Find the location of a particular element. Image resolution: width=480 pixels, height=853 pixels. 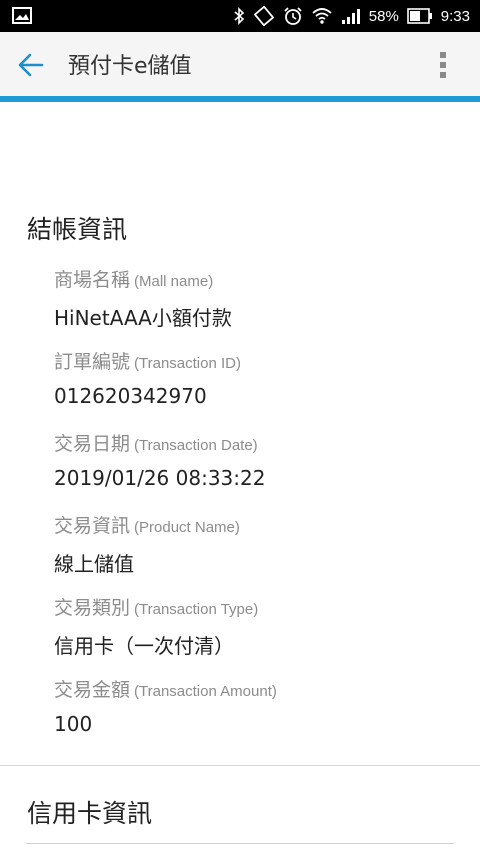

bluetooth-icon is located at coordinates (239, 16).